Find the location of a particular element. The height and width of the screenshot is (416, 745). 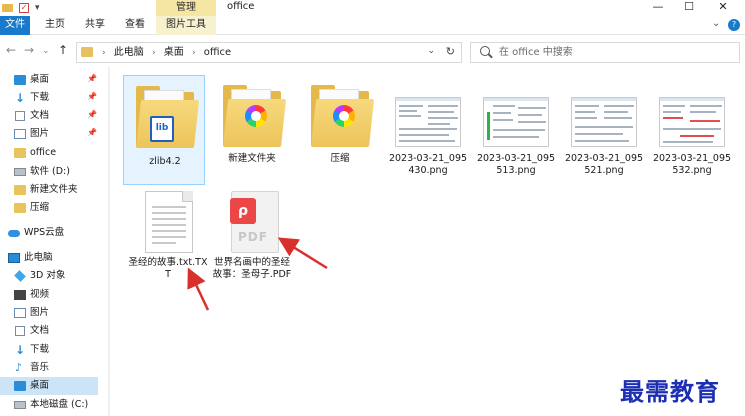

file-item-zlib: lib zlib4.2 is located at coordinates (164, 130).